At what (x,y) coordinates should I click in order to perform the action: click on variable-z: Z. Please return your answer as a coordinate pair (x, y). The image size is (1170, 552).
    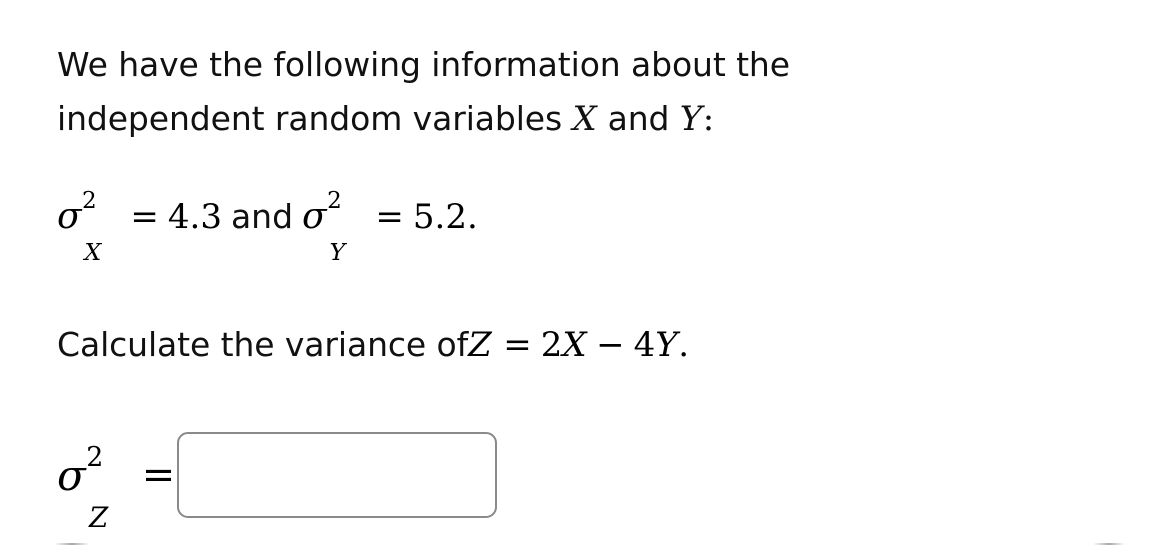
    Looking at the image, I should click on (480, 345).